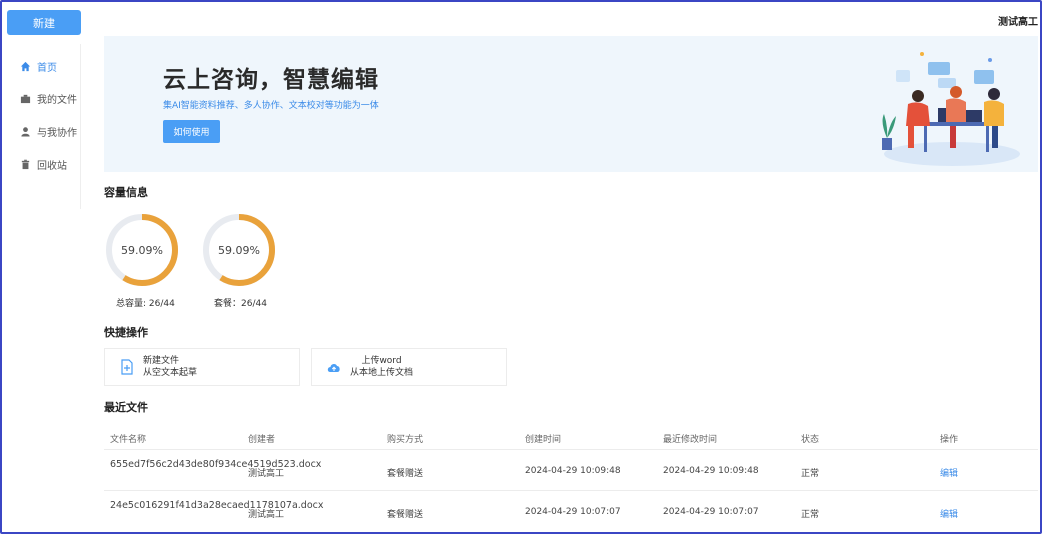 The image size is (1042, 534). Describe the element at coordinates (202, 367) in the screenshot. I see `new-file-card: 新建文件 从空文本起草` at that location.